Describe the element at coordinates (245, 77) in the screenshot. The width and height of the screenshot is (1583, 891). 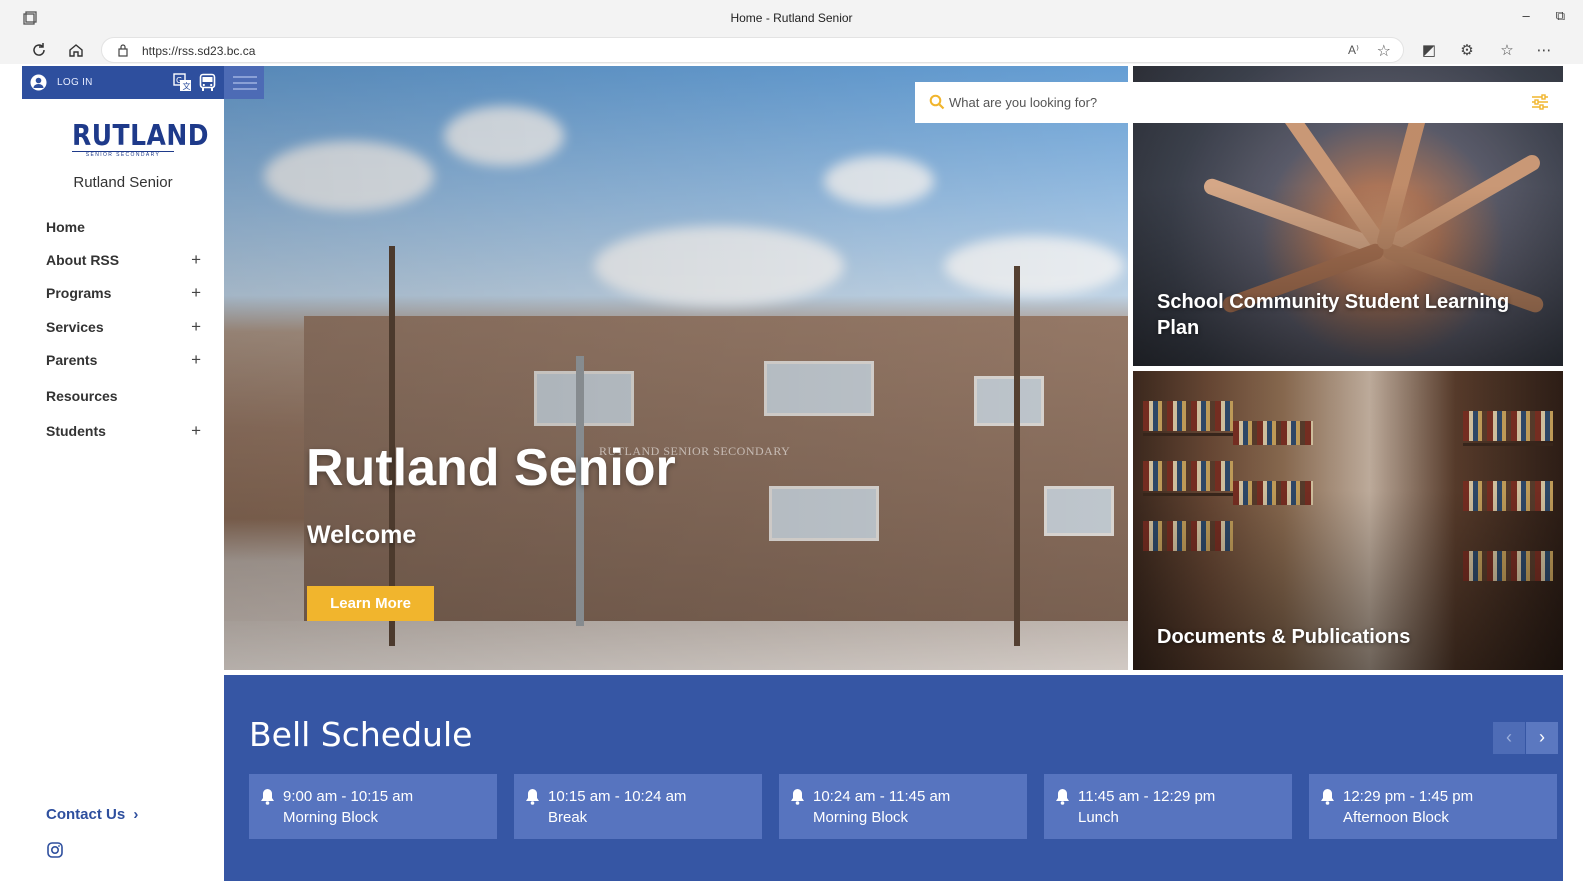
I see `menu-icon` at that location.